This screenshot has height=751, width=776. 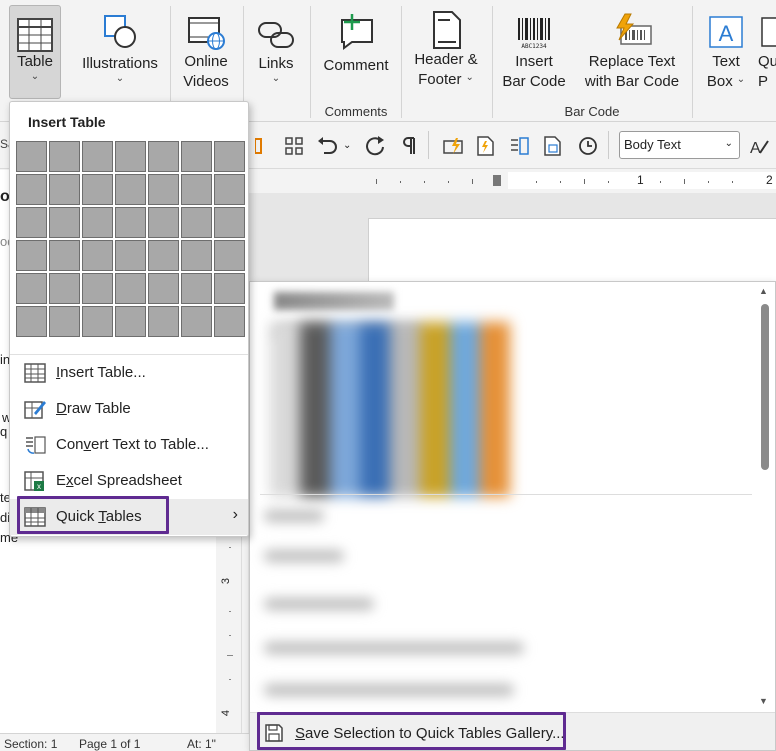 I want to click on table-size-grid, so click(x=130, y=239).